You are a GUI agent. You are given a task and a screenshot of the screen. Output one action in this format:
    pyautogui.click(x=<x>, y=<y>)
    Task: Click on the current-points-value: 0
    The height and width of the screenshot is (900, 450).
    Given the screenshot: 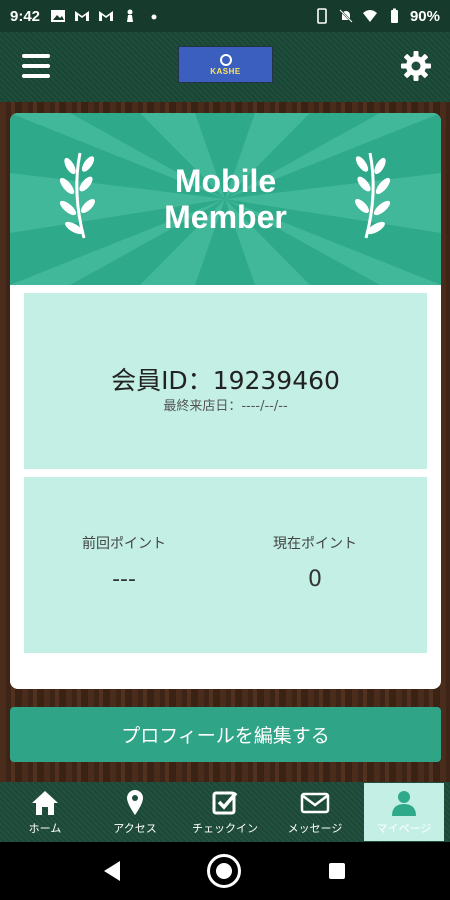 What is the action you would take?
    pyautogui.click(x=315, y=579)
    